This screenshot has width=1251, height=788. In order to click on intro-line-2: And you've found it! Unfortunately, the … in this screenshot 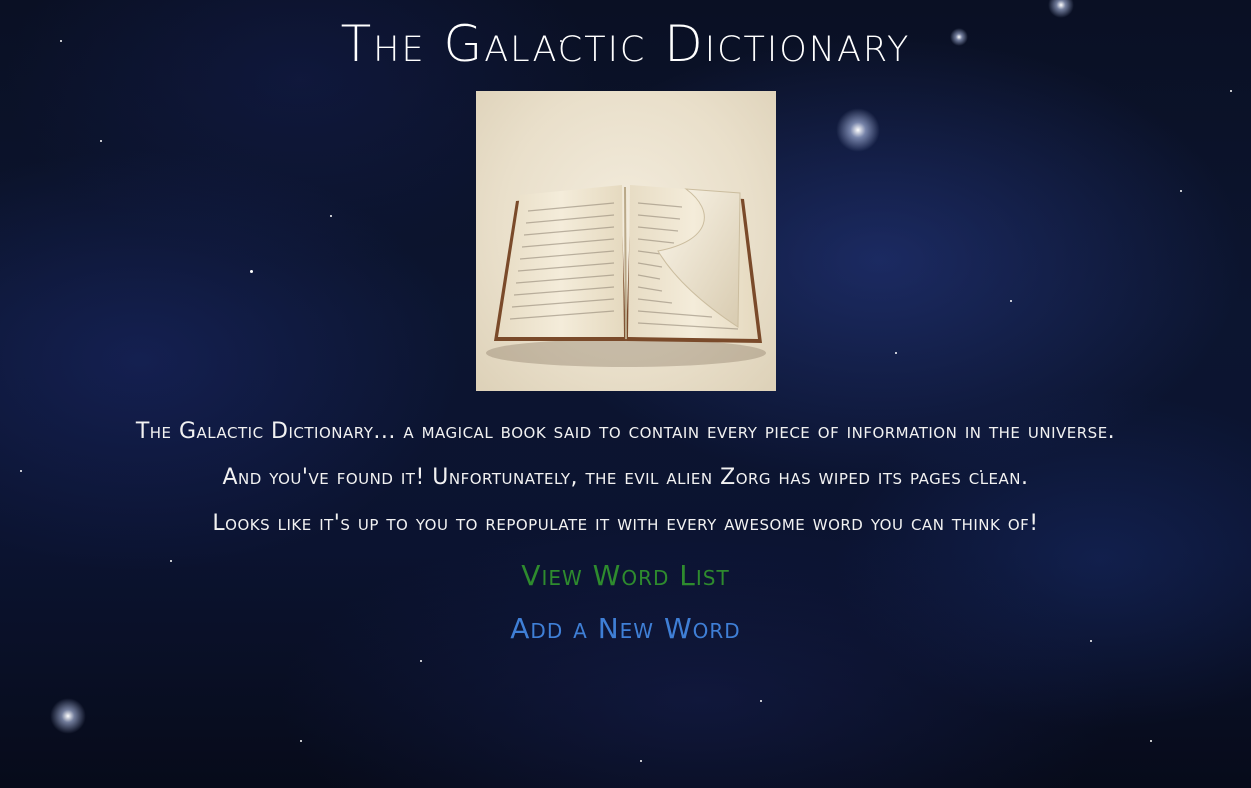, I will do `click(625, 477)`.